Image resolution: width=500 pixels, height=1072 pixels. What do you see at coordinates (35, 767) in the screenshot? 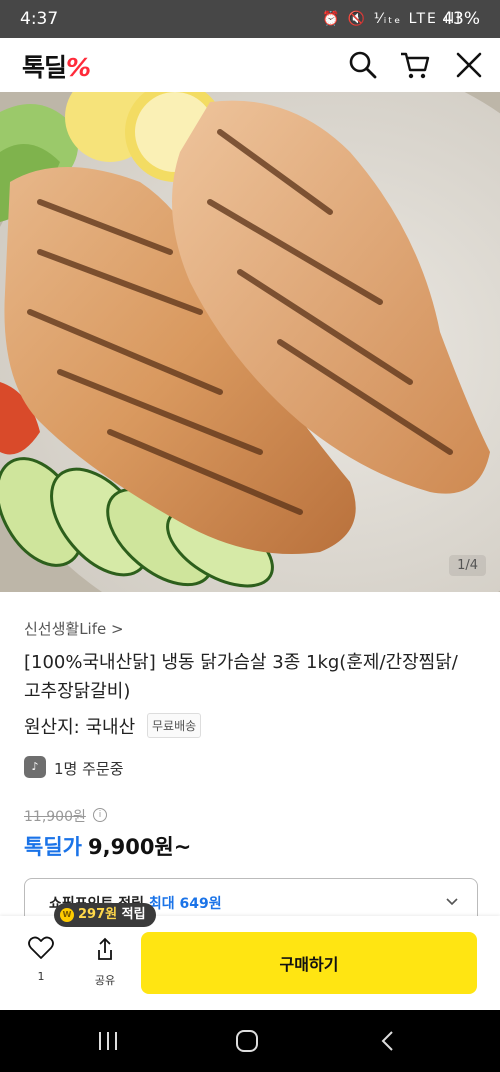
I see `shopping-bag-icon: ♪` at bounding box center [35, 767].